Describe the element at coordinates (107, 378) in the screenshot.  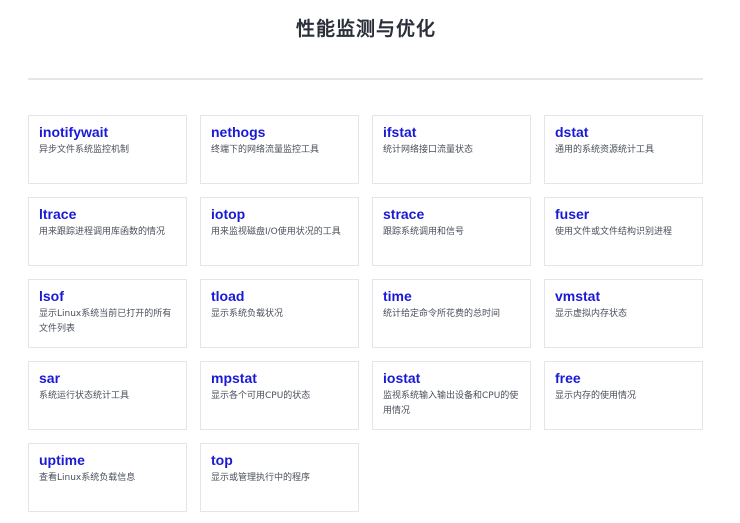
I see `tool-name-link: sar` at that location.